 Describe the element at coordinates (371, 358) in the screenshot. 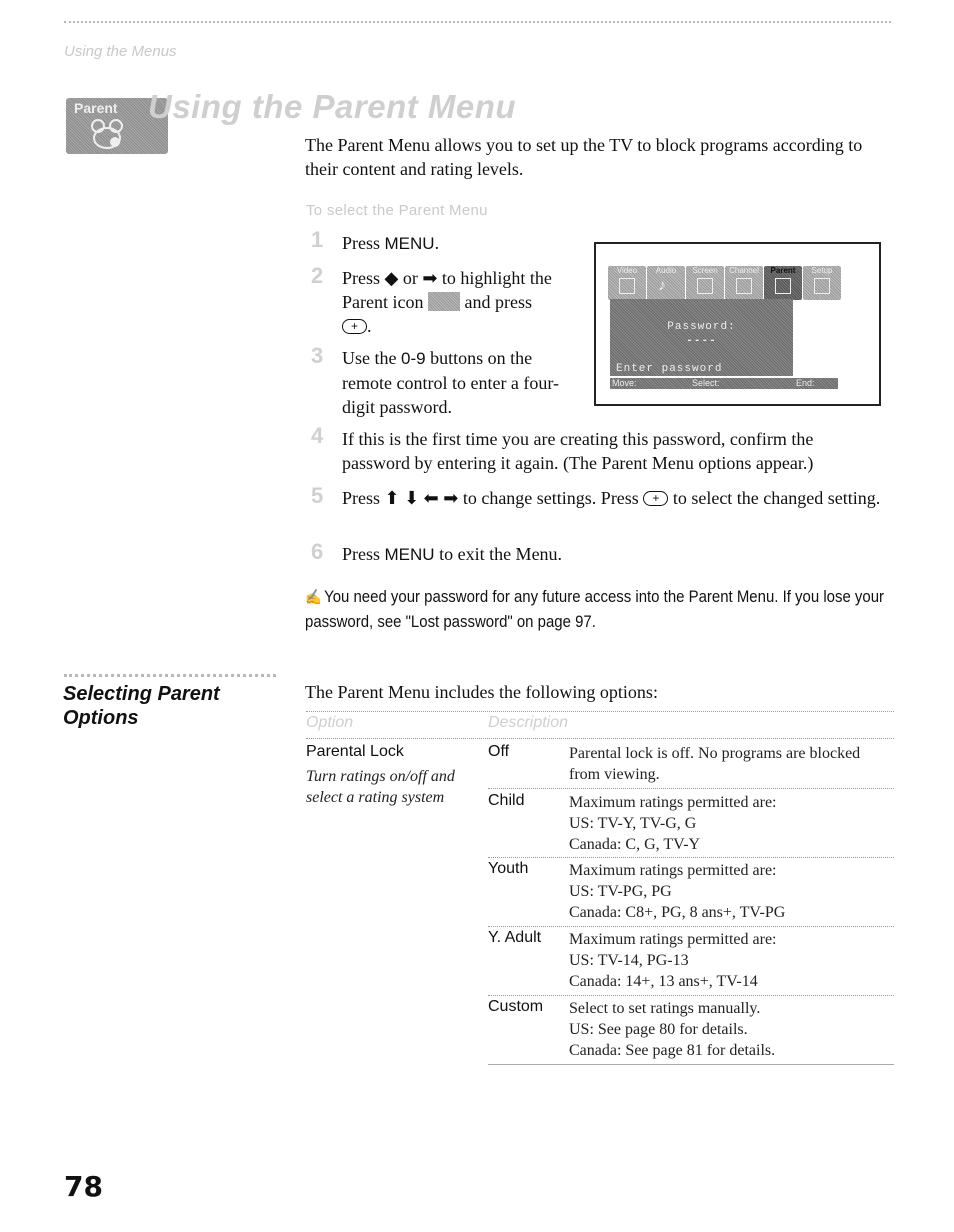

I see `step-text: Use the` at that location.